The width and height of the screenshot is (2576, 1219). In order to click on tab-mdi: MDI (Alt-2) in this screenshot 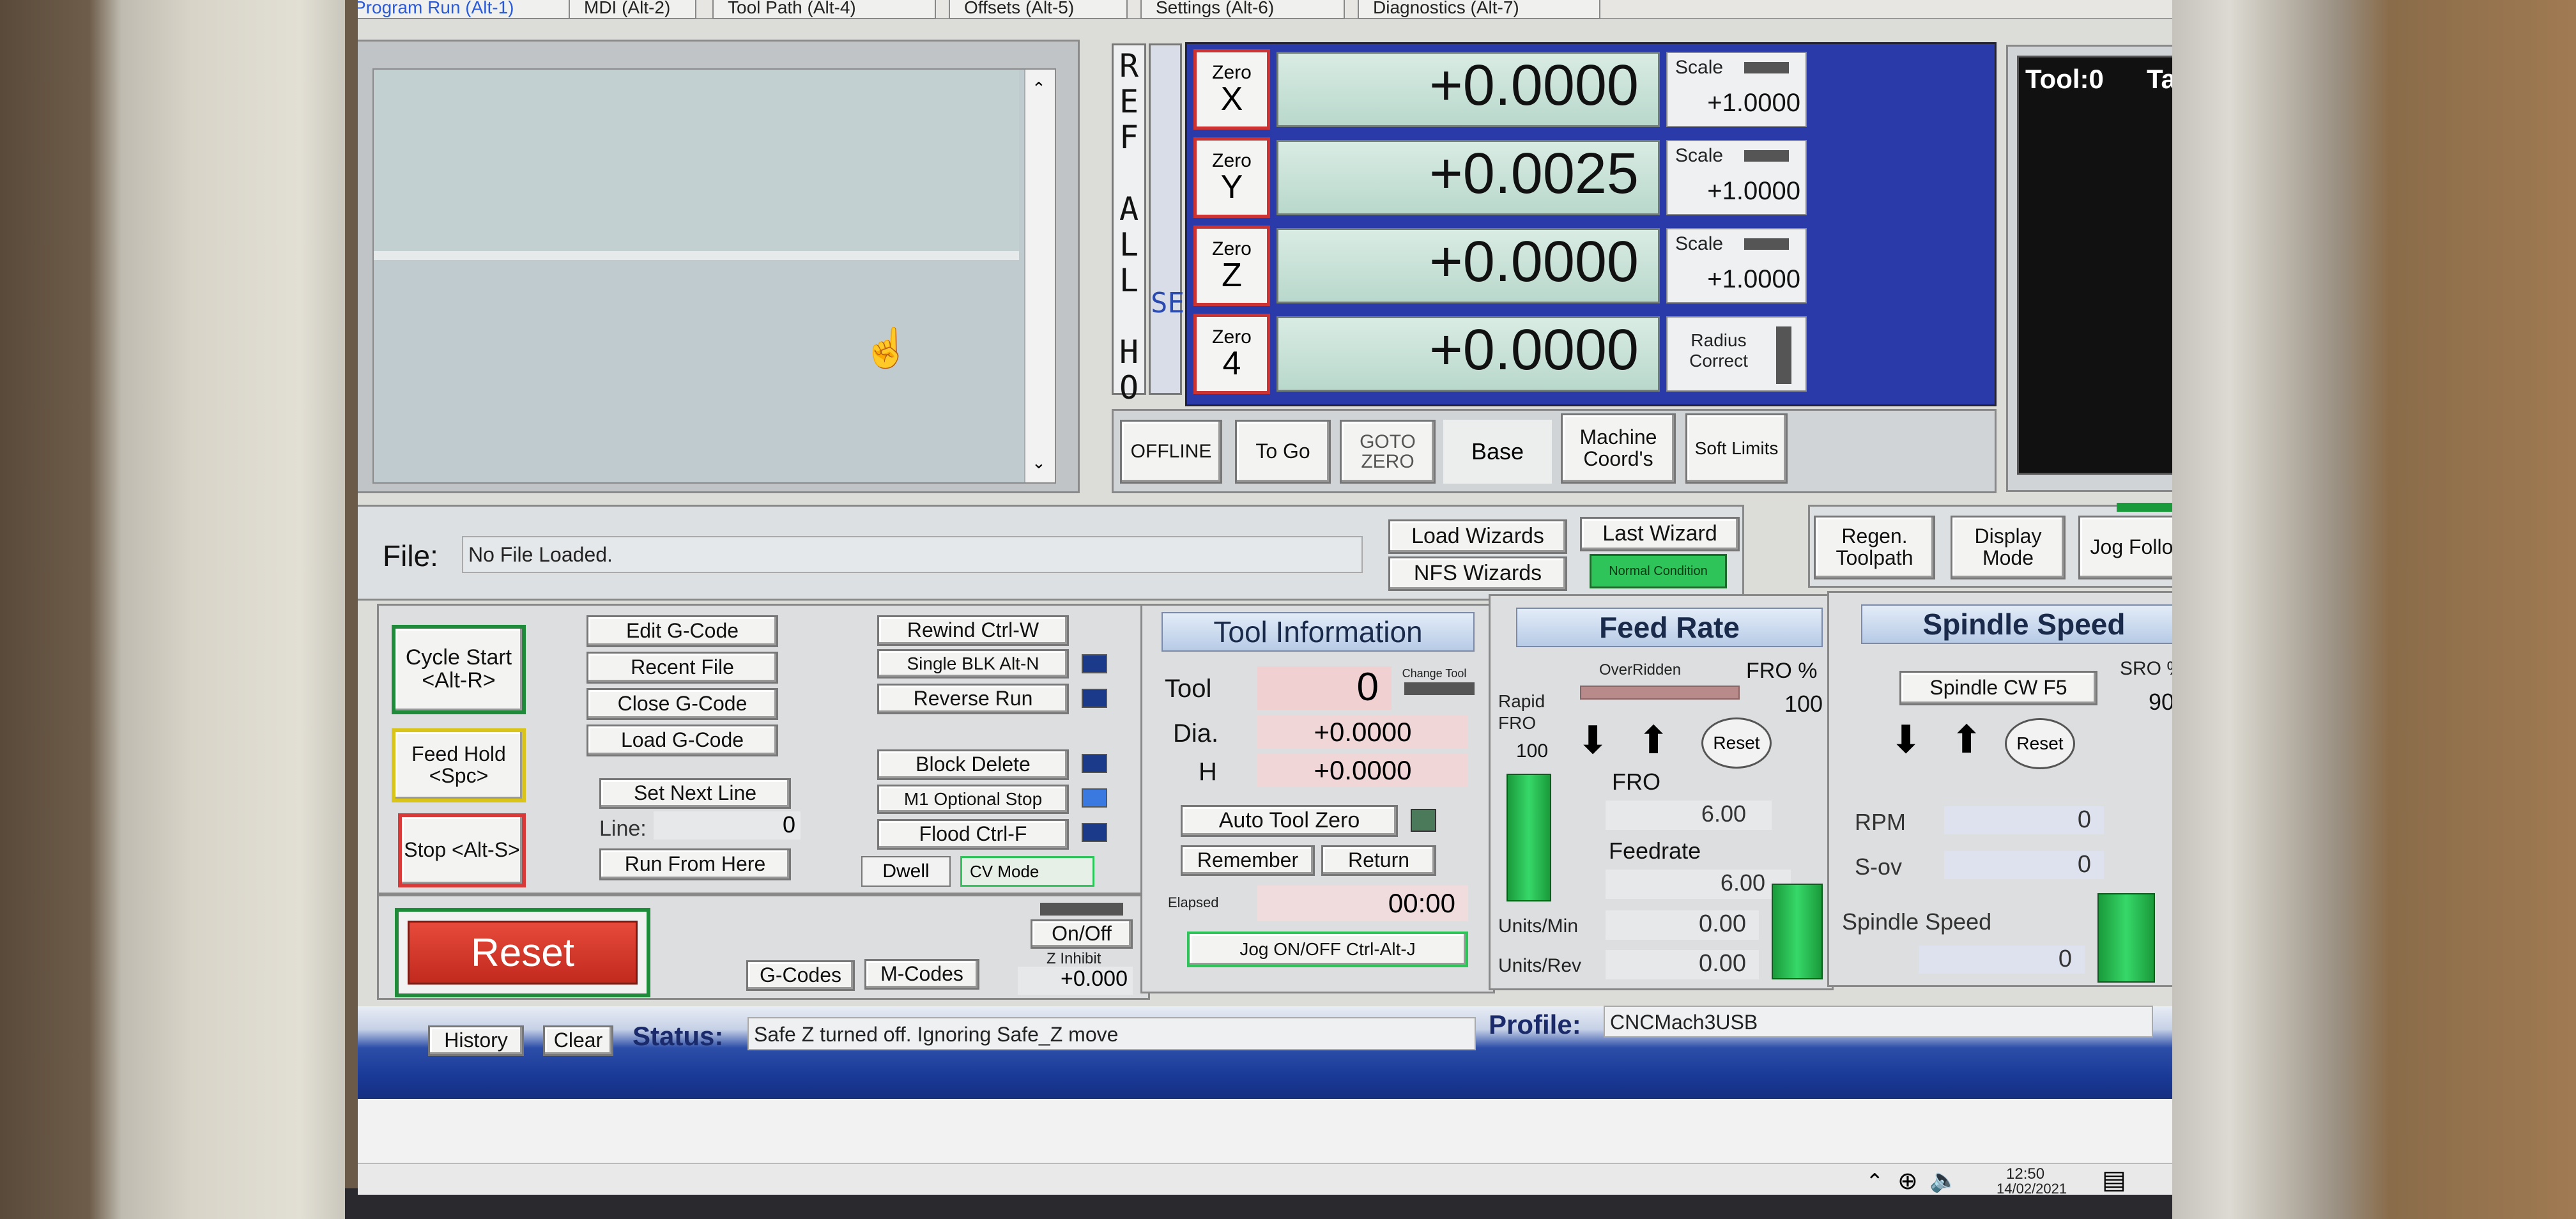, I will do `click(632, 9)`.